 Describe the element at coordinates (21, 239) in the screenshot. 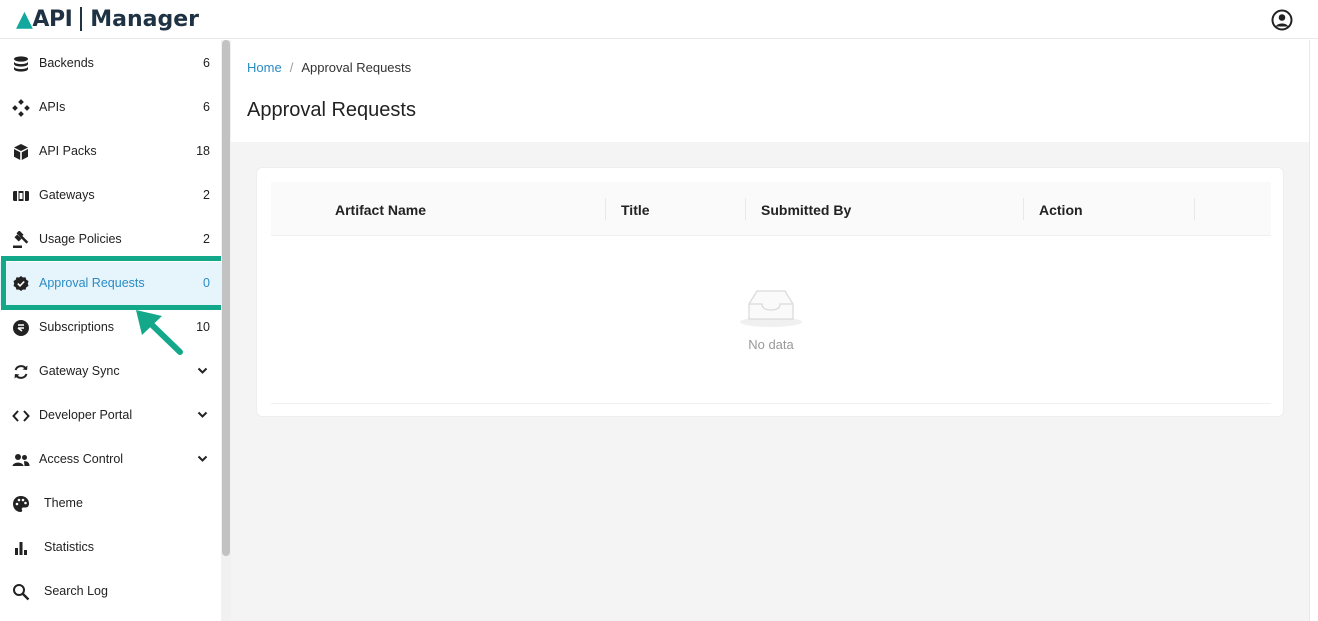

I see `gavel-icon` at that location.